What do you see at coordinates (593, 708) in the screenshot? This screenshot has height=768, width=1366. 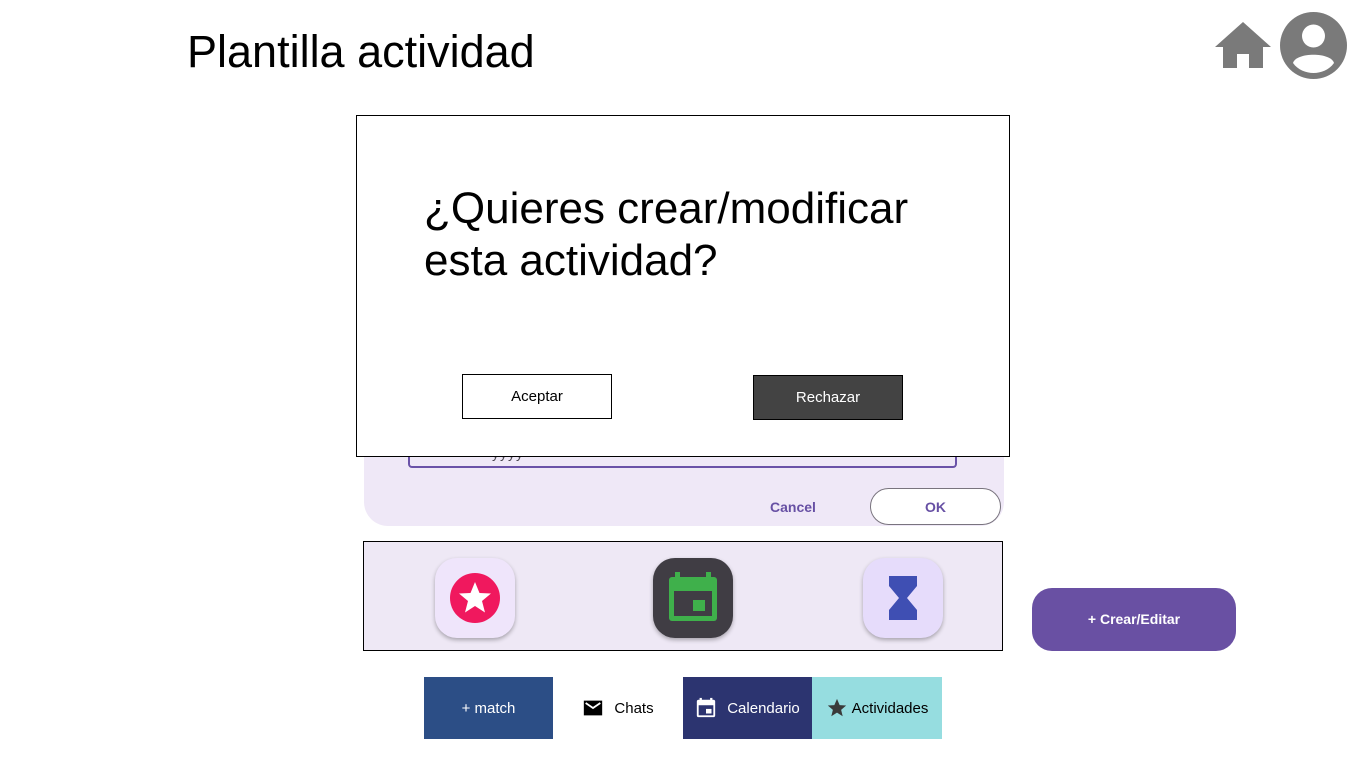 I see `mail-icon` at bounding box center [593, 708].